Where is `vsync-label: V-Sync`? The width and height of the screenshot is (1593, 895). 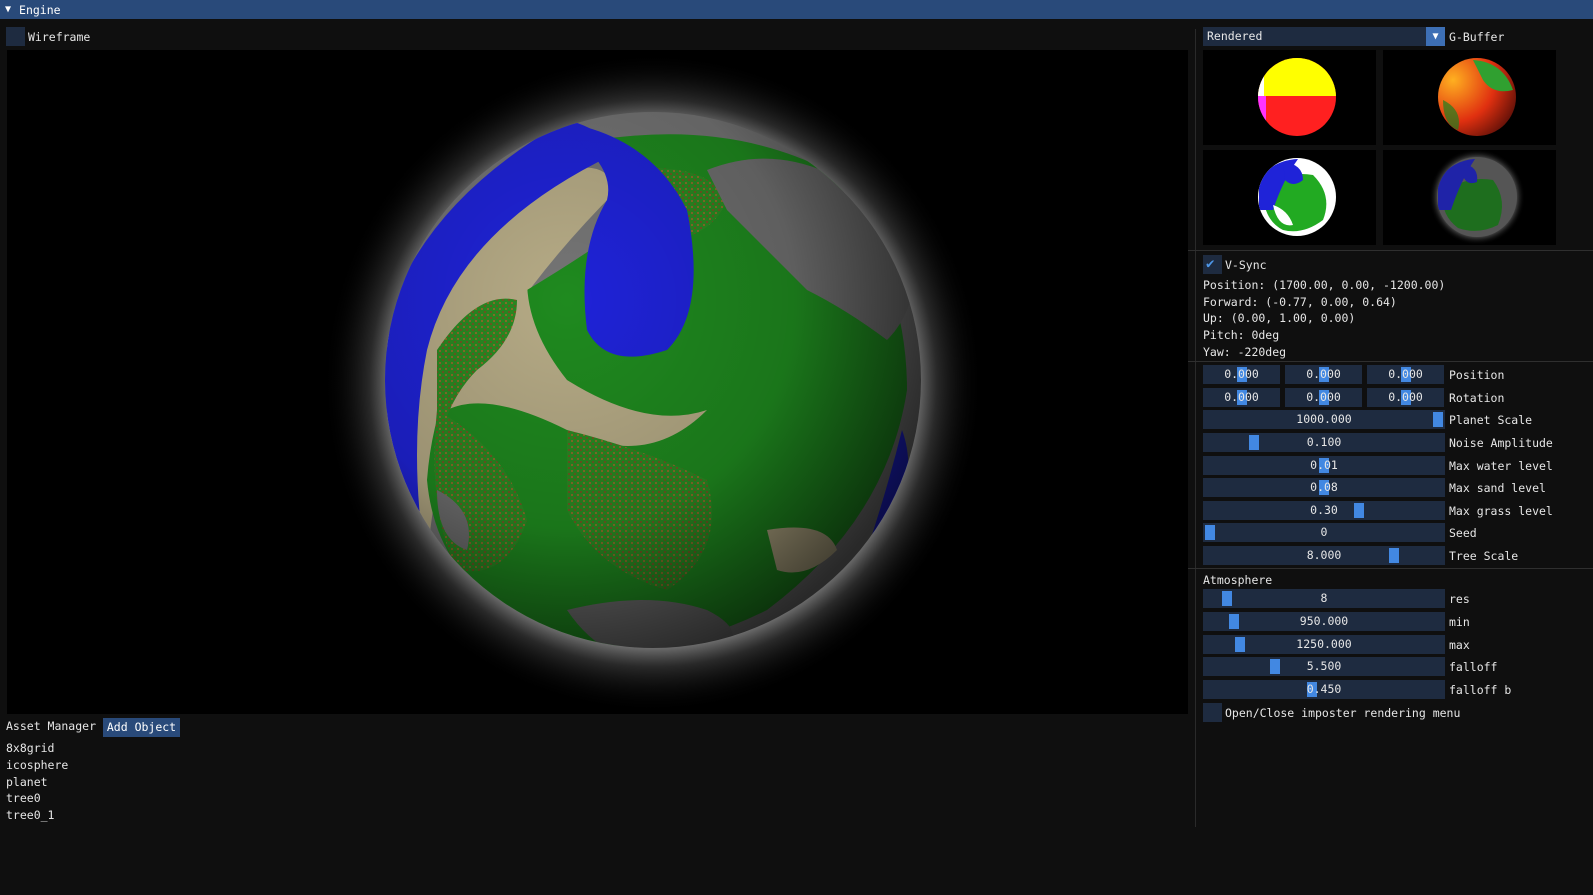
vsync-label: V-Sync is located at coordinates (1246, 265).